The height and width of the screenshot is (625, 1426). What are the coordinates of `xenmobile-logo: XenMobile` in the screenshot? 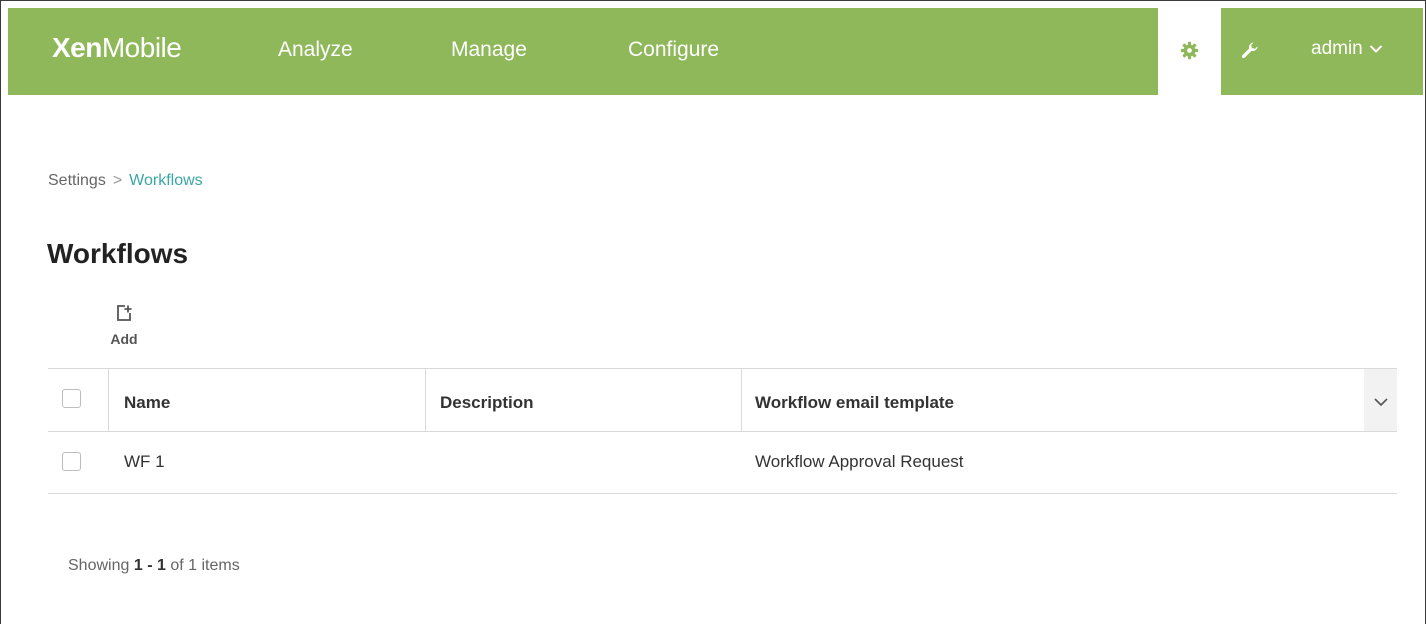 It's located at (117, 48).